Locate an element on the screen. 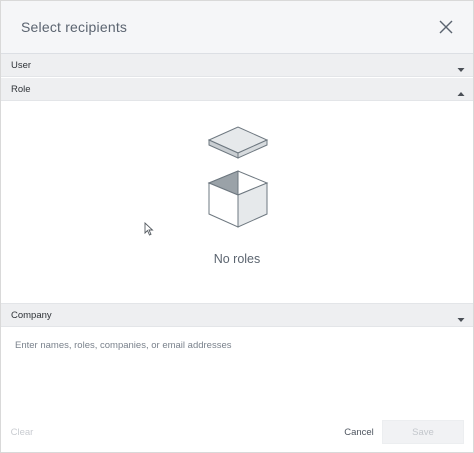  recipient-search-input is located at coordinates (235, 345).